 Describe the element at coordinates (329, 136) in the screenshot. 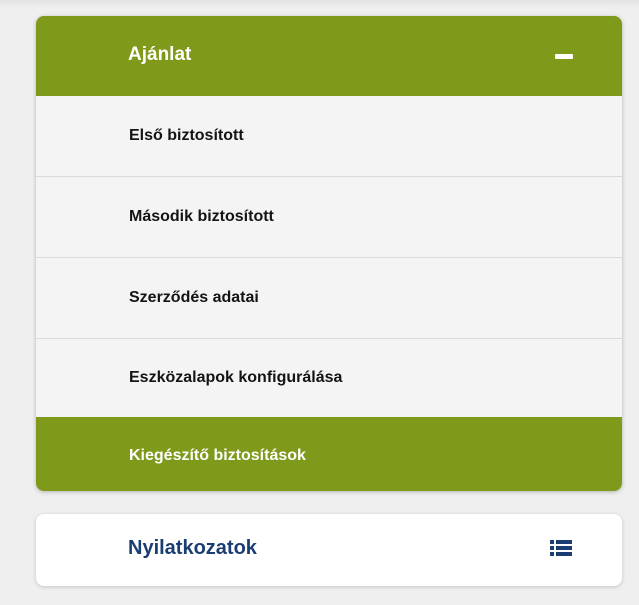

I see `menu-item-elso-biztositott: Első biztosított` at that location.